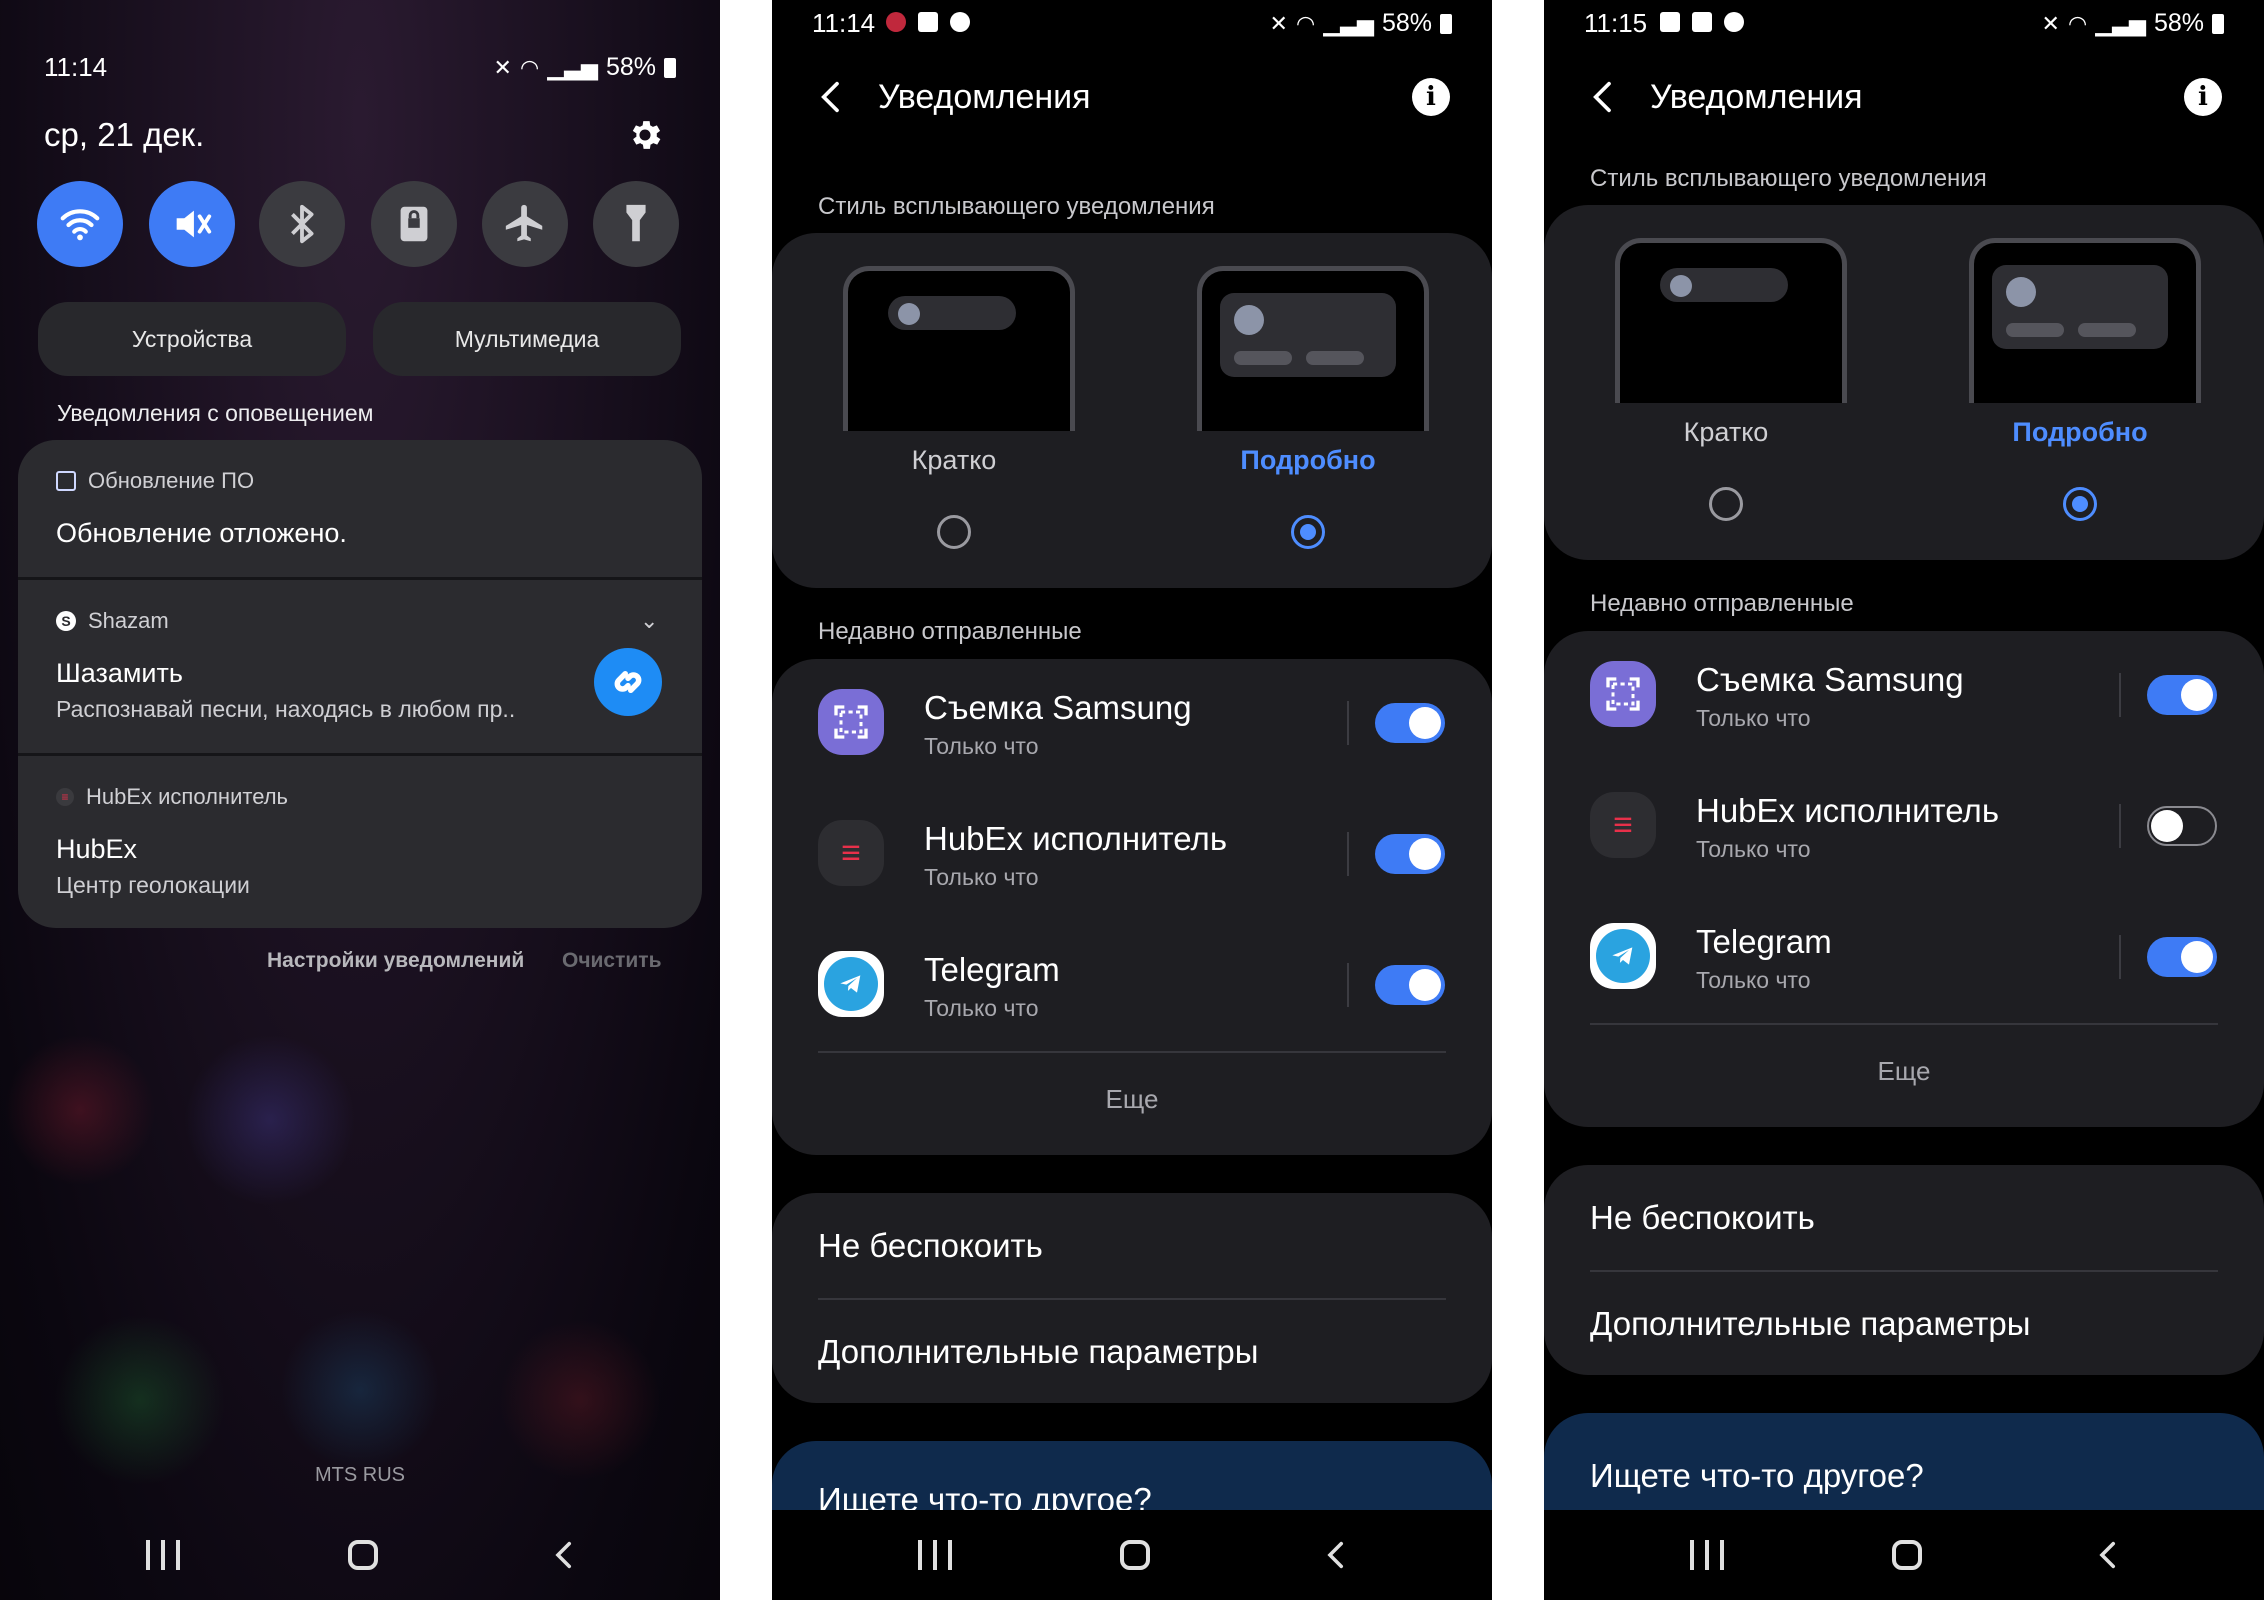  I want to click on notification-title: Обновление отложено., so click(201, 533).